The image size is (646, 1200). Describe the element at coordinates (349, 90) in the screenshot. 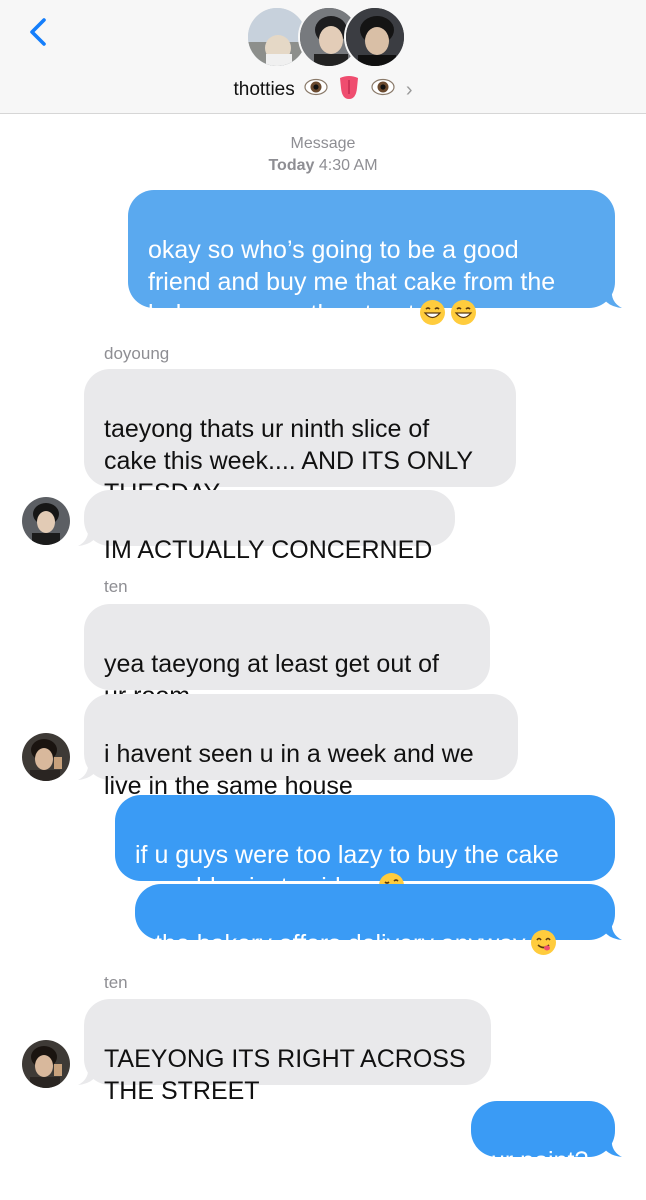

I see `tongue-emoji-icon` at that location.